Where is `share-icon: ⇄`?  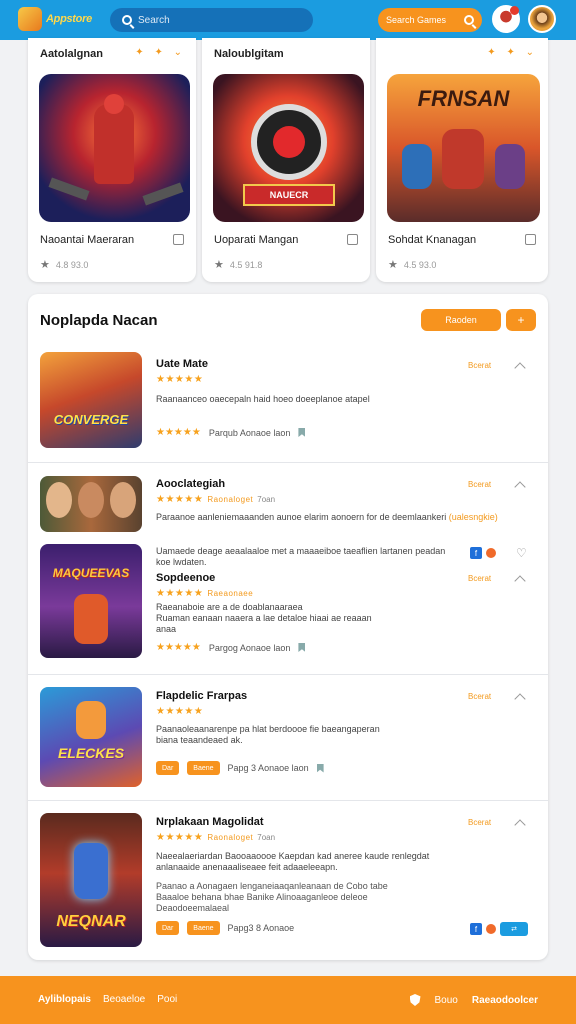 share-icon: ⇄ is located at coordinates (514, 929).